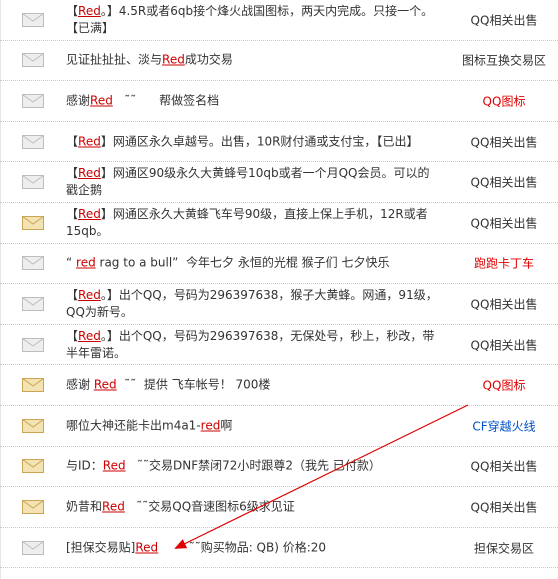  What do you see at coordinates (504, 263) in the screenshot?
I see `category-label: 跑跑卡丁车` at bounding box center [504, 263].